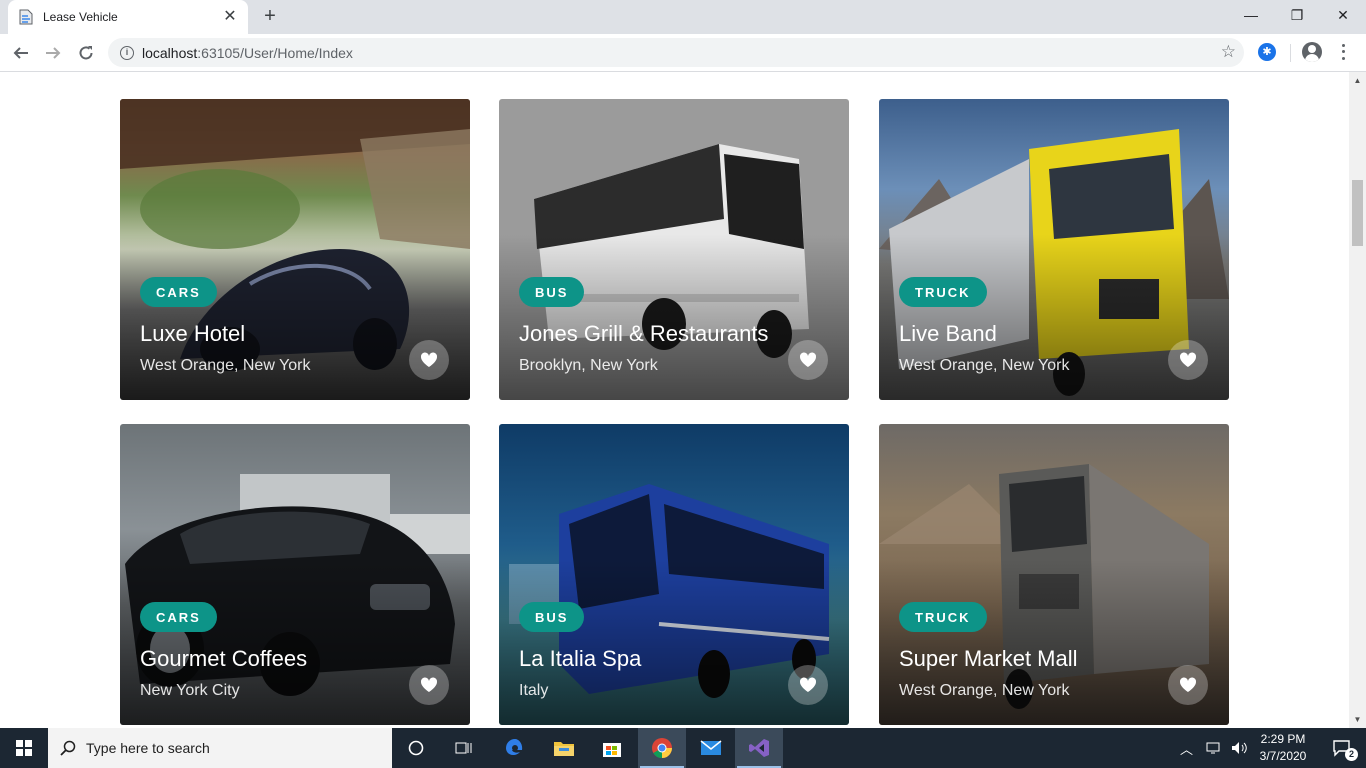 Image resolution: width=1366 pixels, height=768 pixels. Describe the element at coordinates (1357, 719) in the screenshot. I see `scroll-down-arrow-icon: ▼` at that location.